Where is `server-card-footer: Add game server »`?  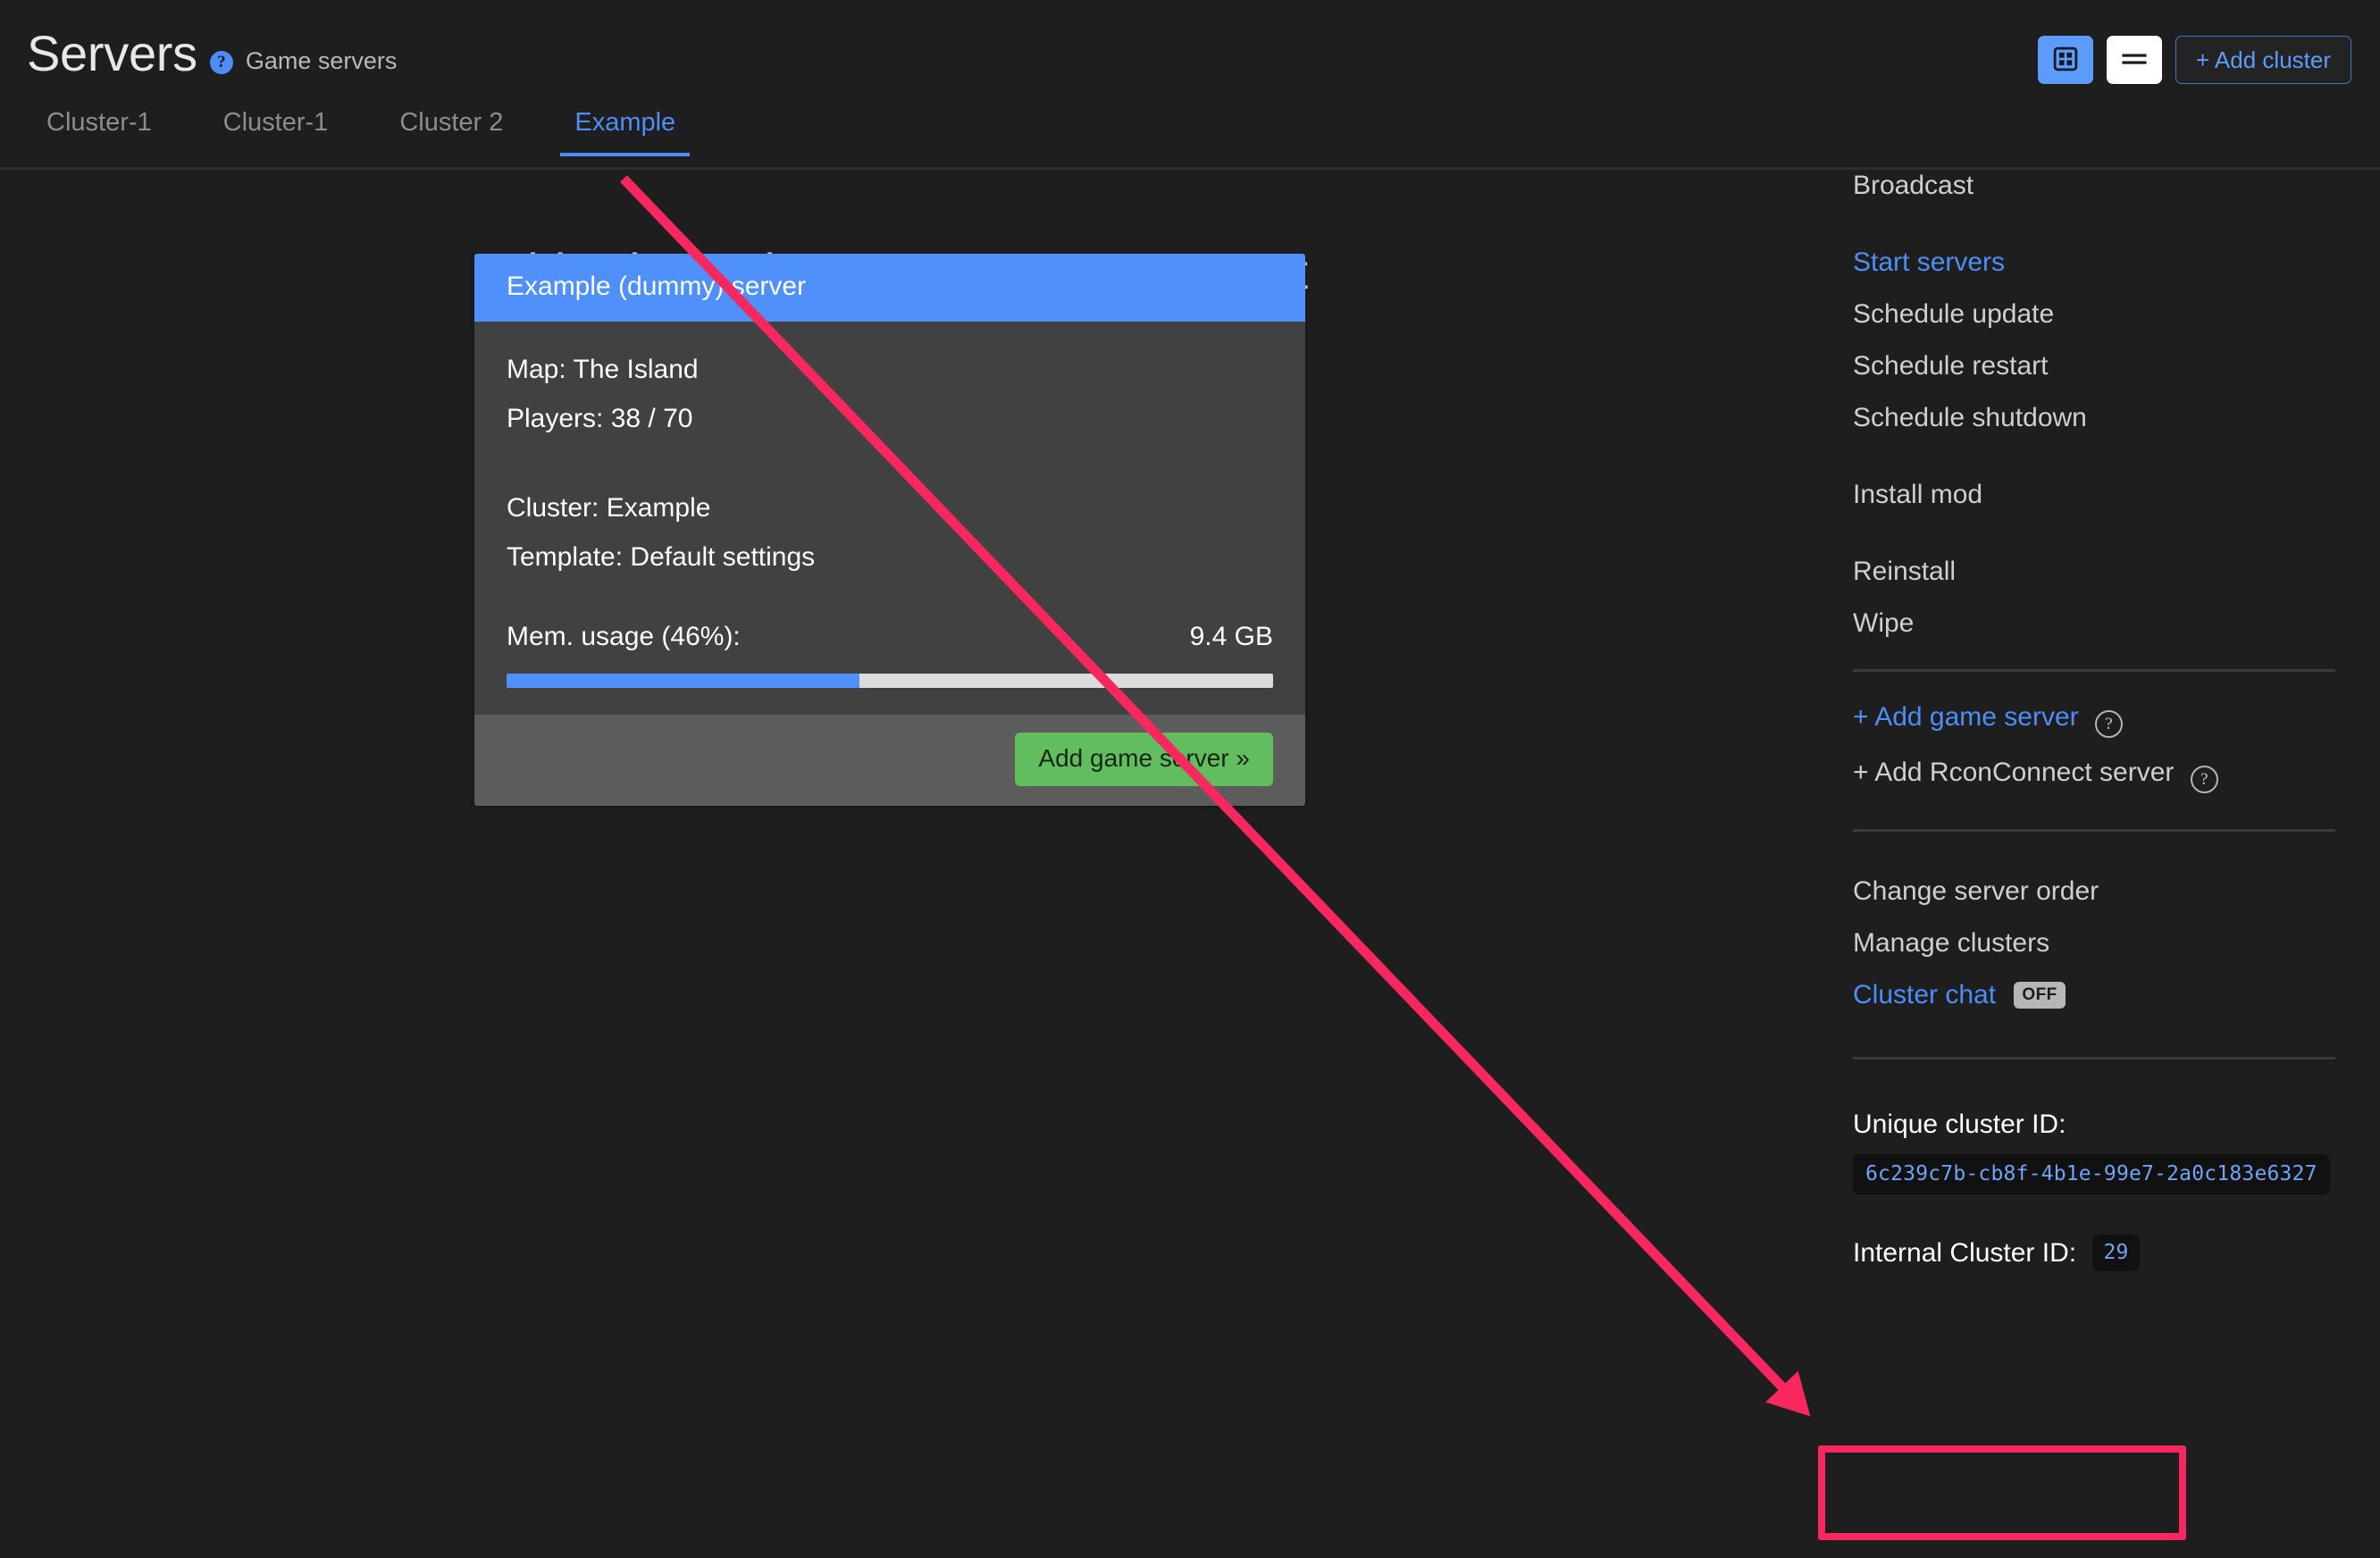 server-card-footer: Add game server » is located at coordinates (889, 760).